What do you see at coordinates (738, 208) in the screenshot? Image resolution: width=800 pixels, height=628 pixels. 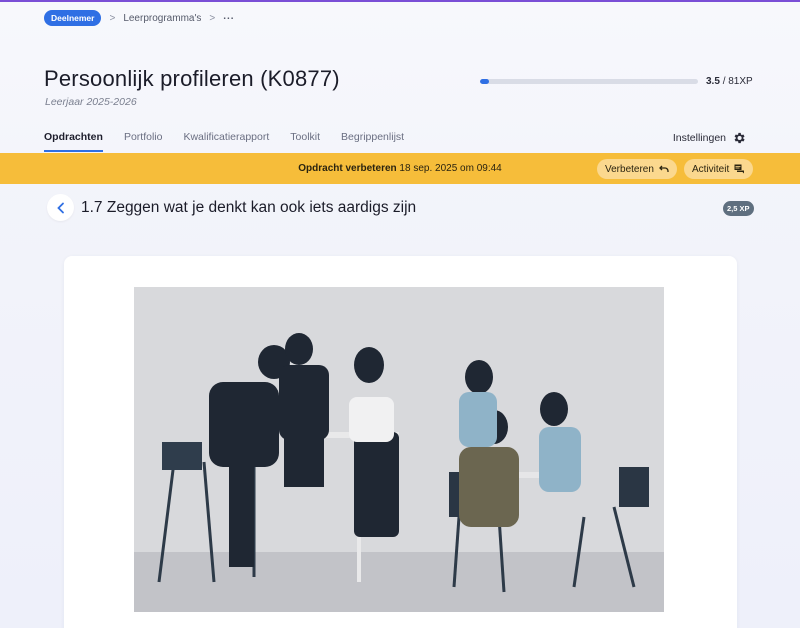 I see `assignment-xp-badge: 2,5 XP` at bounding box center [738, 208].